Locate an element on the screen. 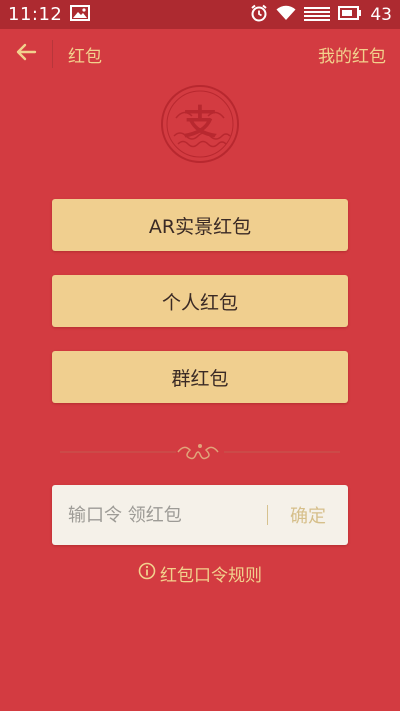 The height and width of the screenshot is (711, 400). arrow-left-icon is located at coordinates (26, 54).